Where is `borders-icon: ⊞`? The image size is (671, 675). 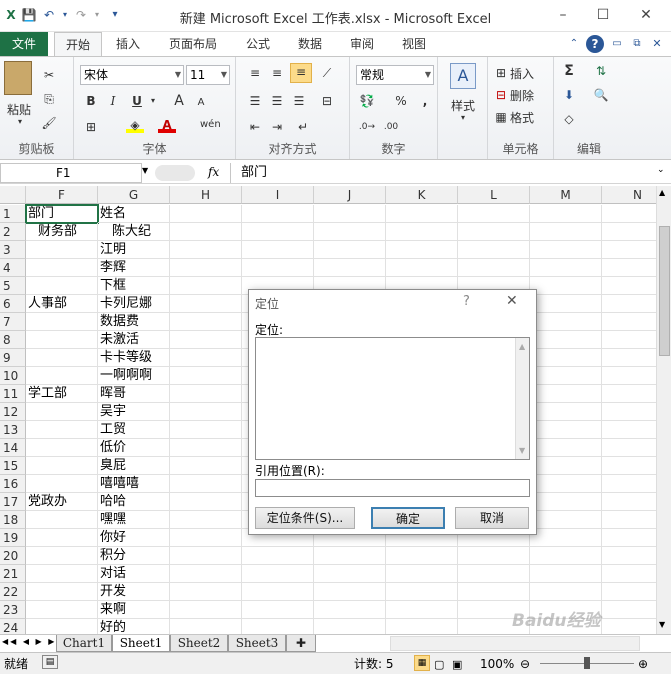 borders-icon: ⊞ is located at coordinates (91, 127).